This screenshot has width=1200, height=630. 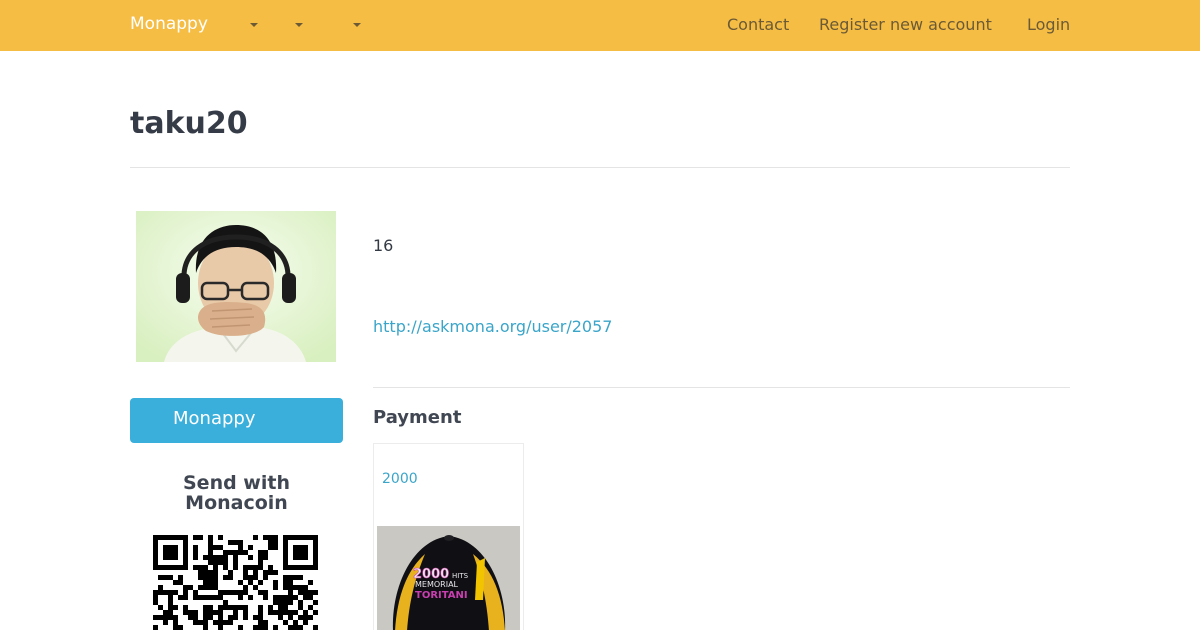 What do you see at coordinates (460, 576) in the screenshot?
I see `svg-text: HITS` at bounding box center [460, 576].